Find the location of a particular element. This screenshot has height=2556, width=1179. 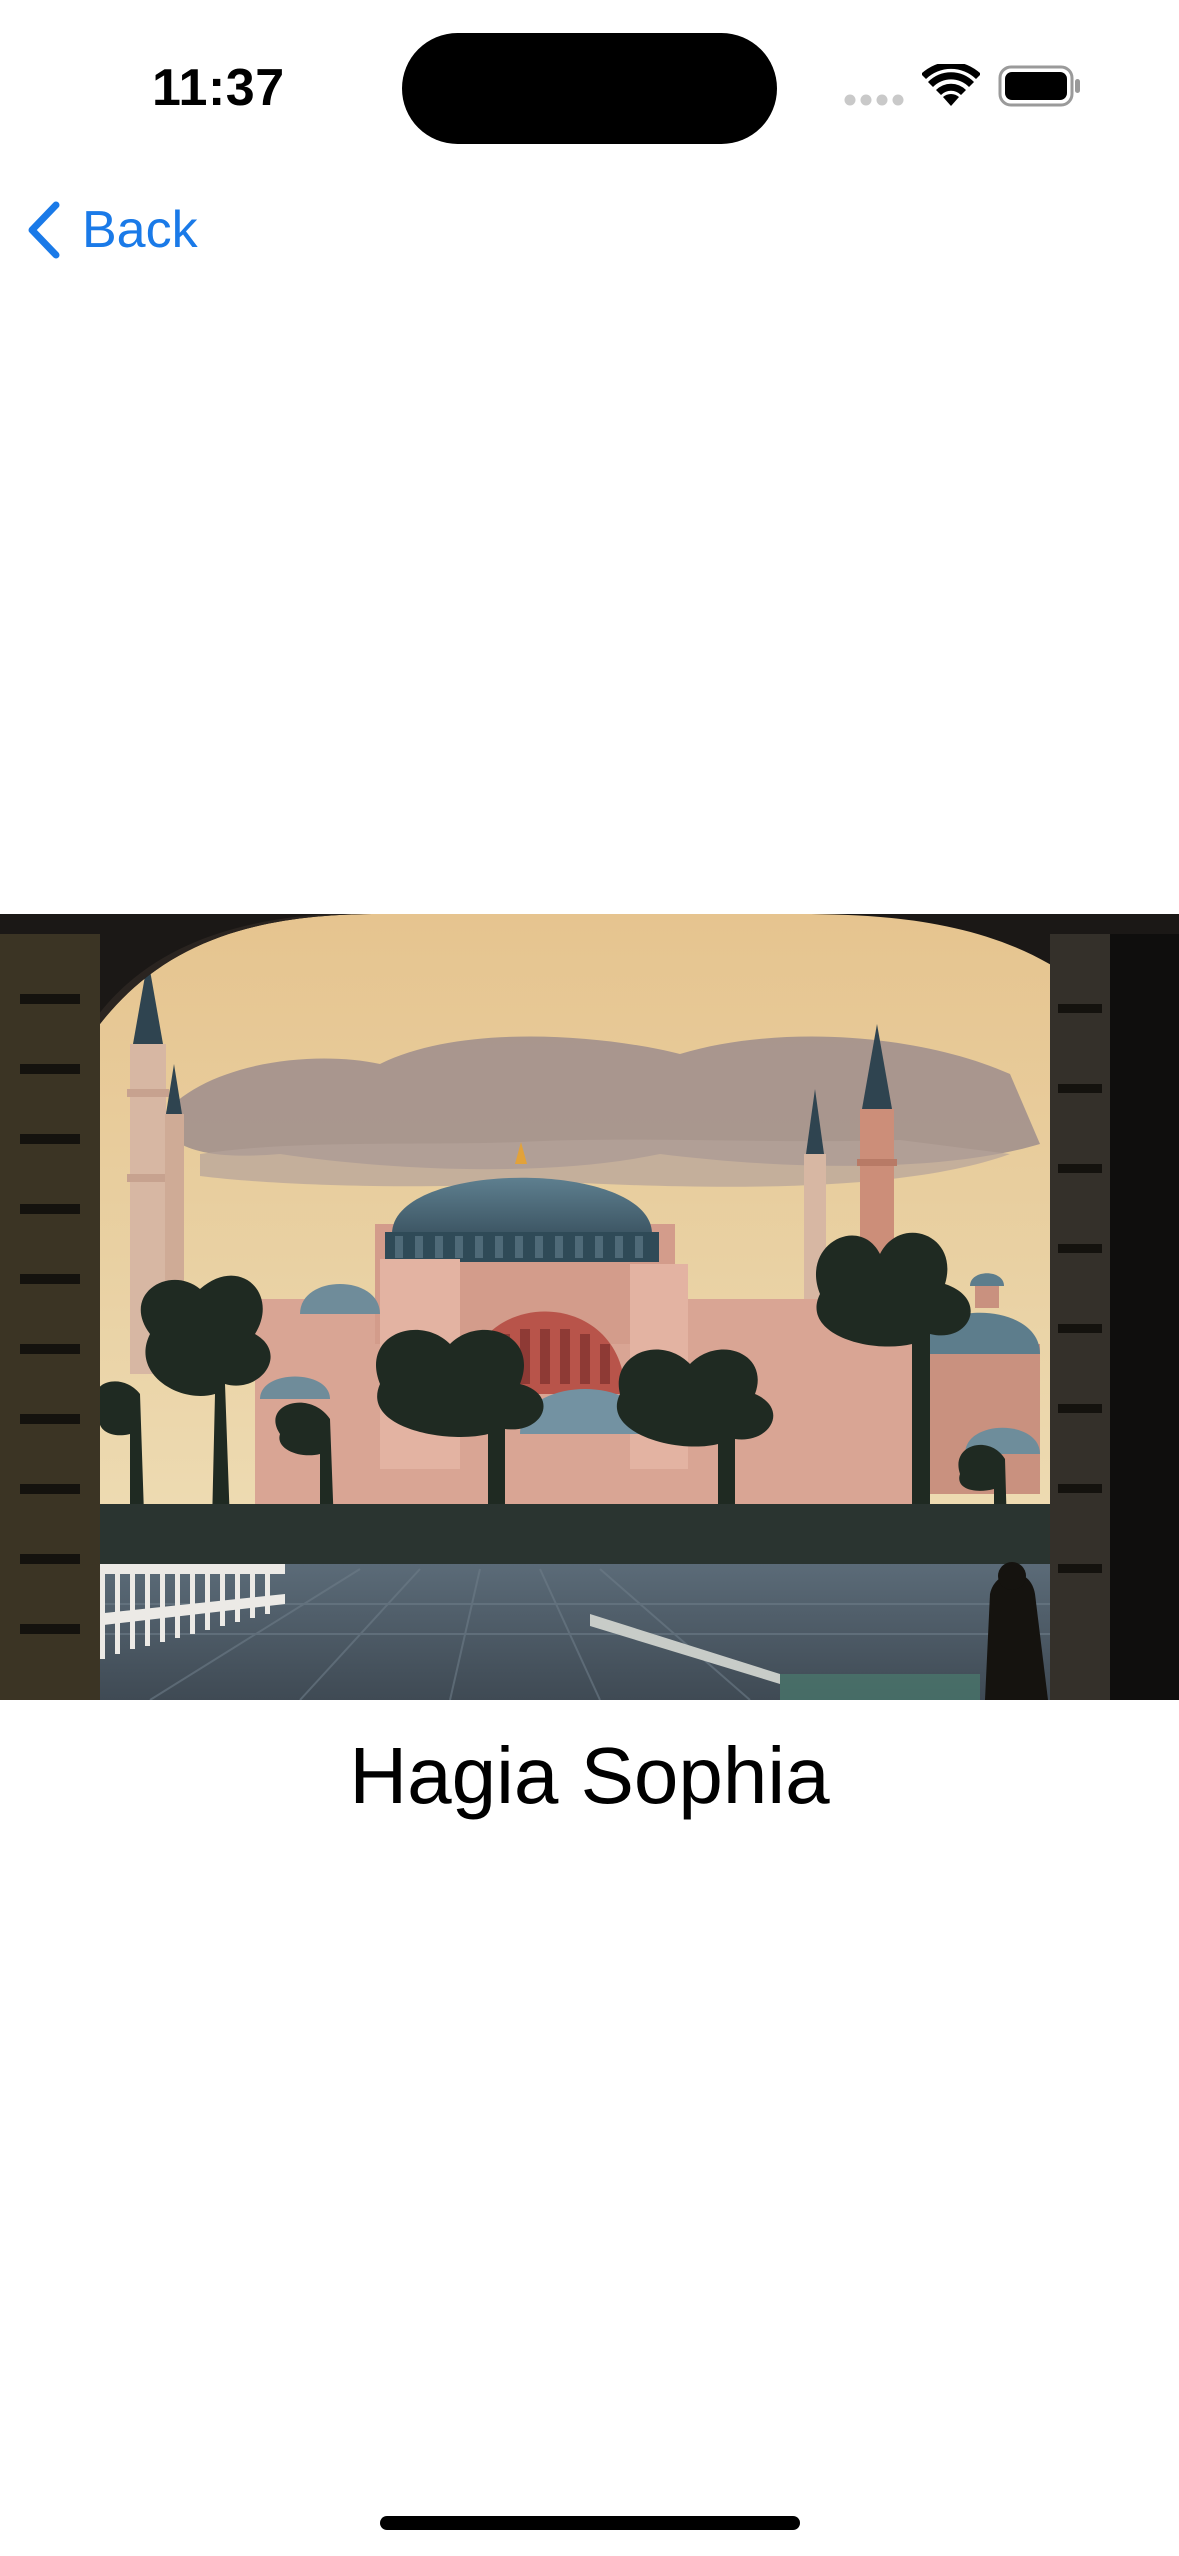

status-bar: 11:37 is located at coordinates (589, 90).